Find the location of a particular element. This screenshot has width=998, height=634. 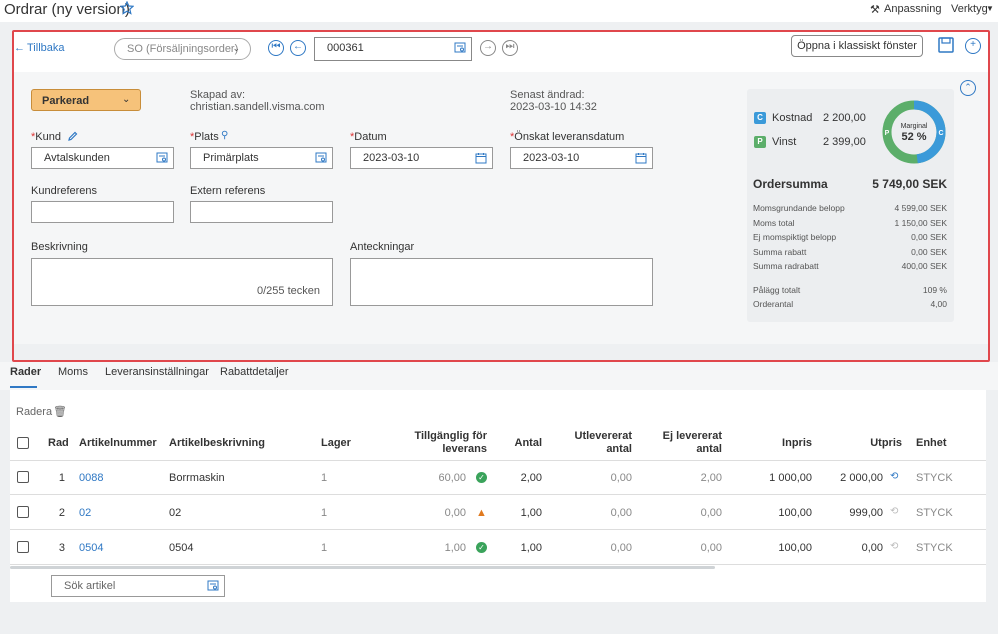

col-quantity: Antal is located at coordinates (517, 443).